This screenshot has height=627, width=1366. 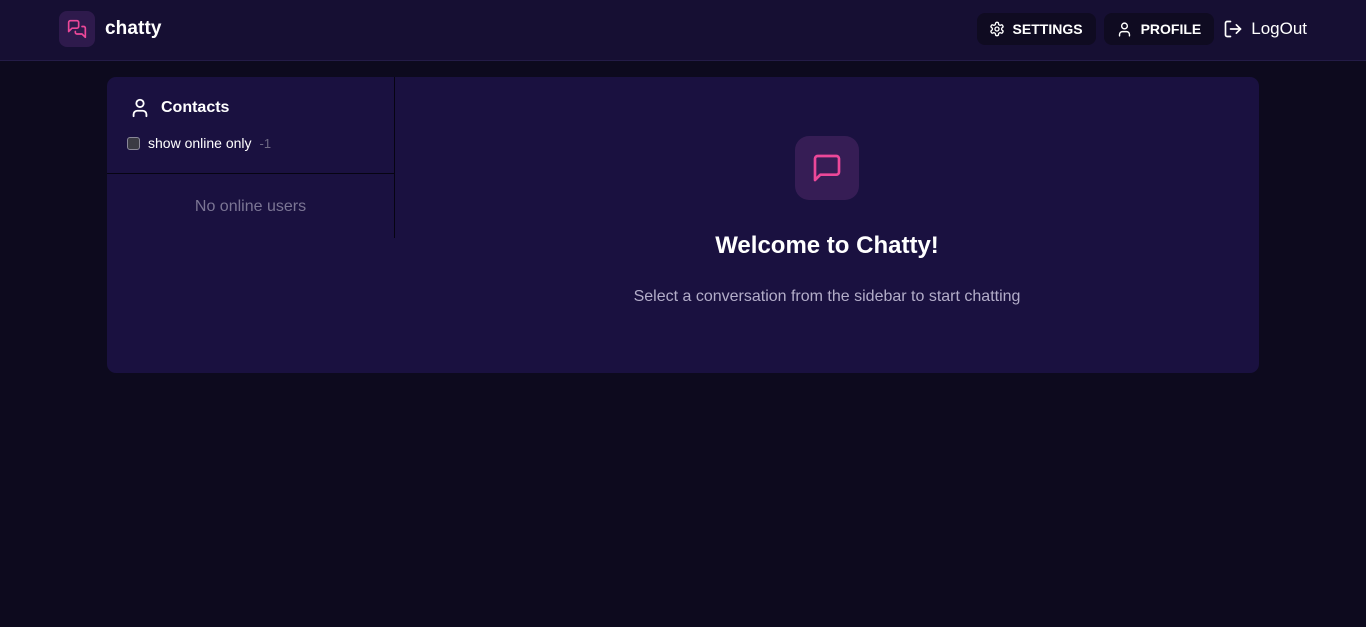 I want to click on app-name: chatty, so click(x=133, y=28).